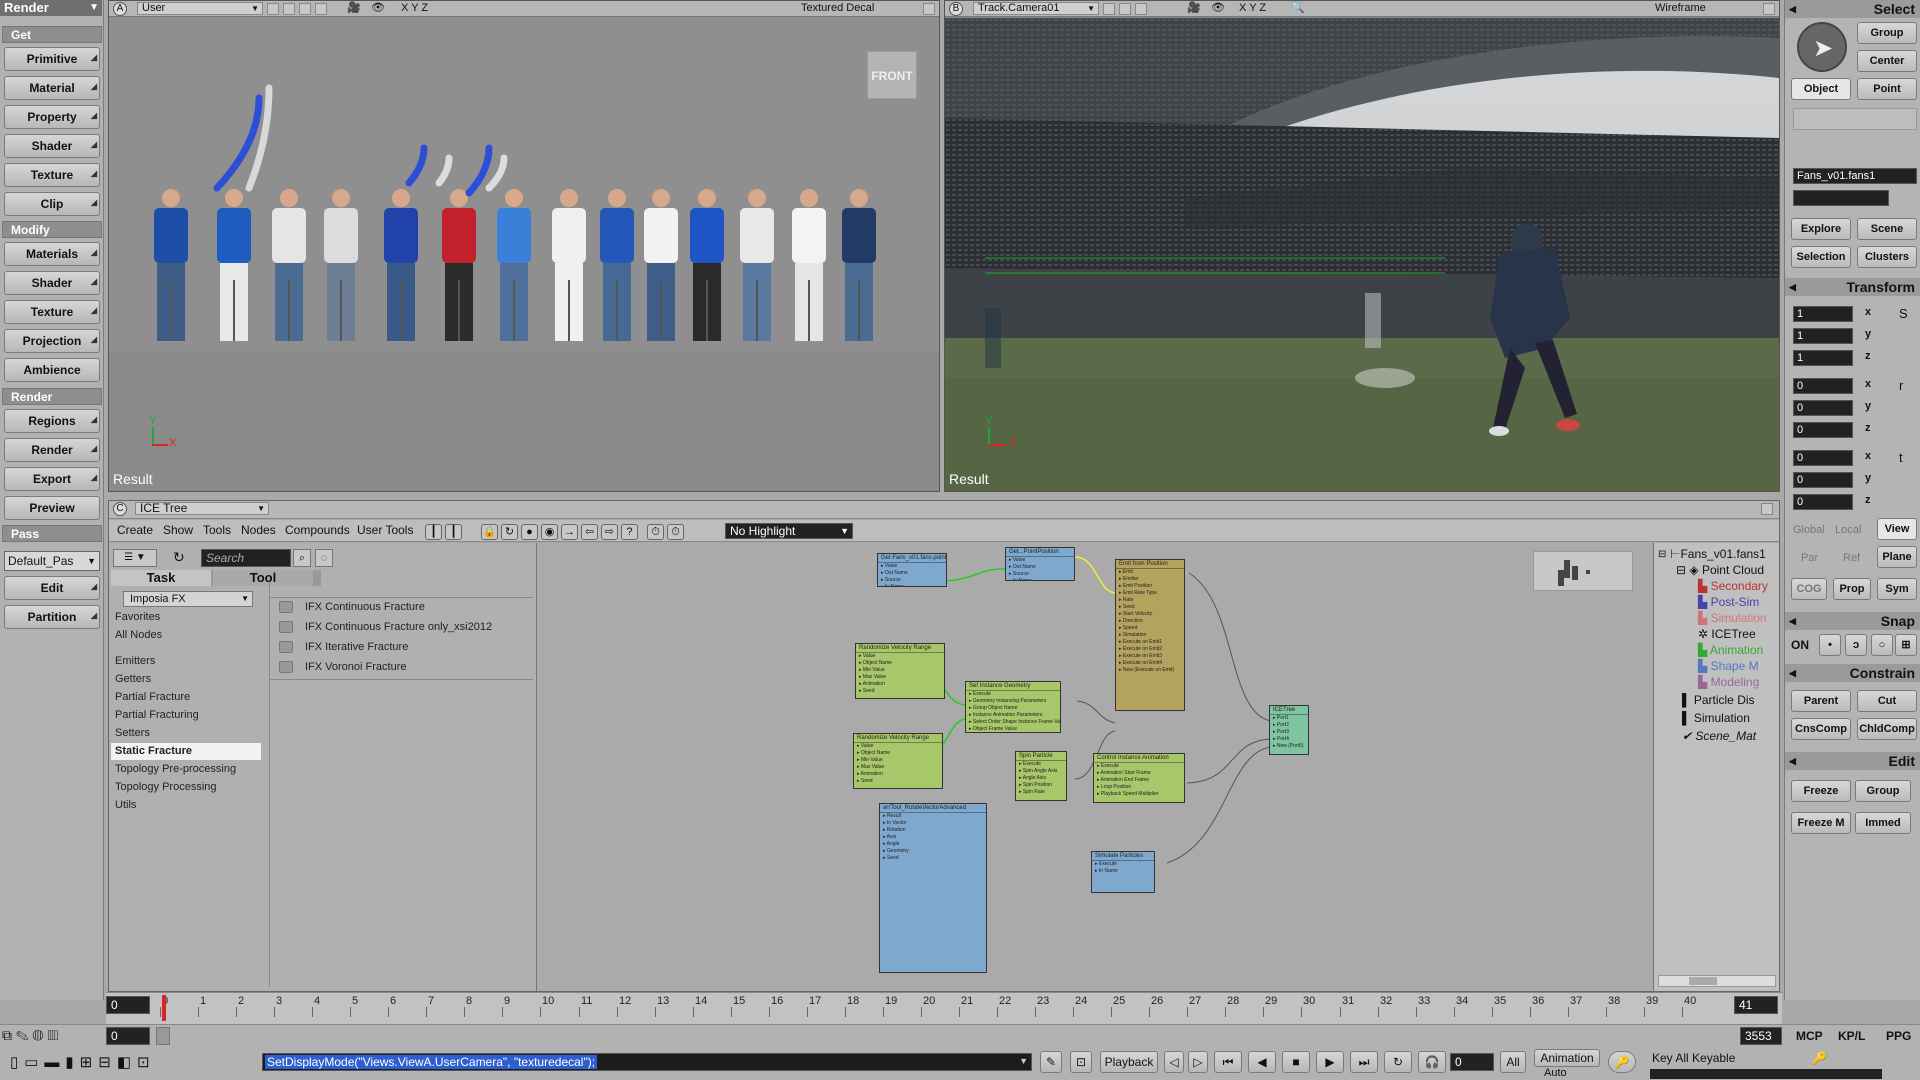 This screenshot has height=1080, width=1920. I want to click on ice-node-port: ▸ Axis, so click(933, 837).